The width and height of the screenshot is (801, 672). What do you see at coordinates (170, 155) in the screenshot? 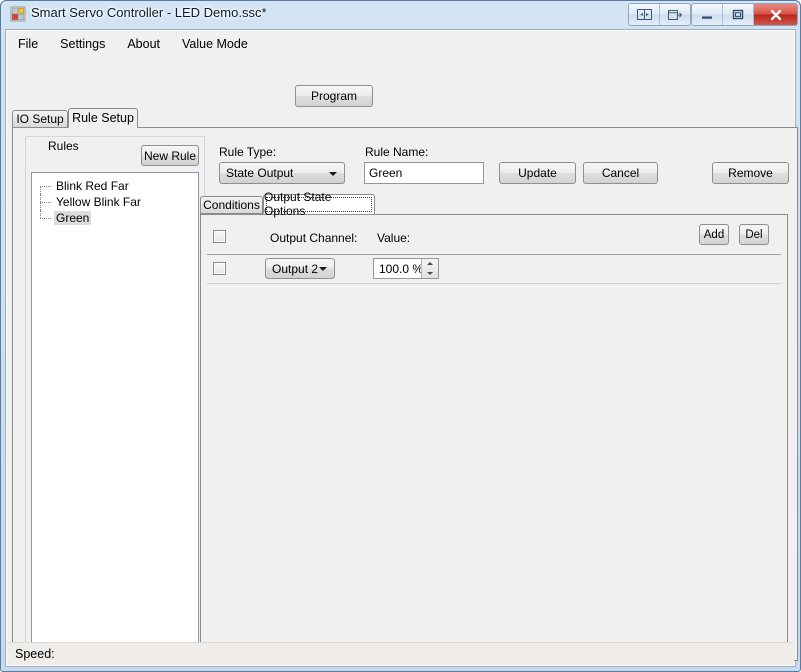
I see `new-rule-button: New Rule` at bounding box center [170, 155].